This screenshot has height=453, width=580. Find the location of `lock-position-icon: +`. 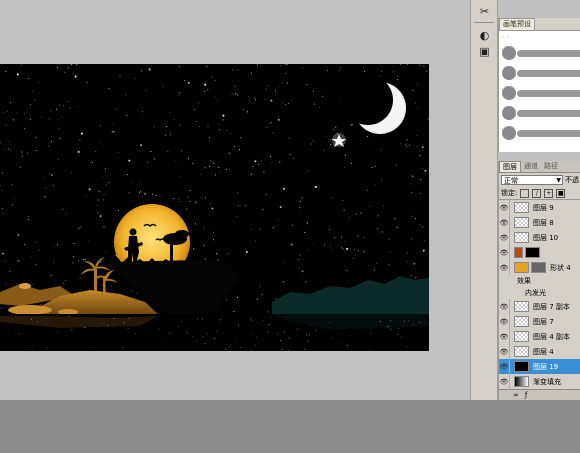

lock-position-icon: + is located at coordinates (549, 193).